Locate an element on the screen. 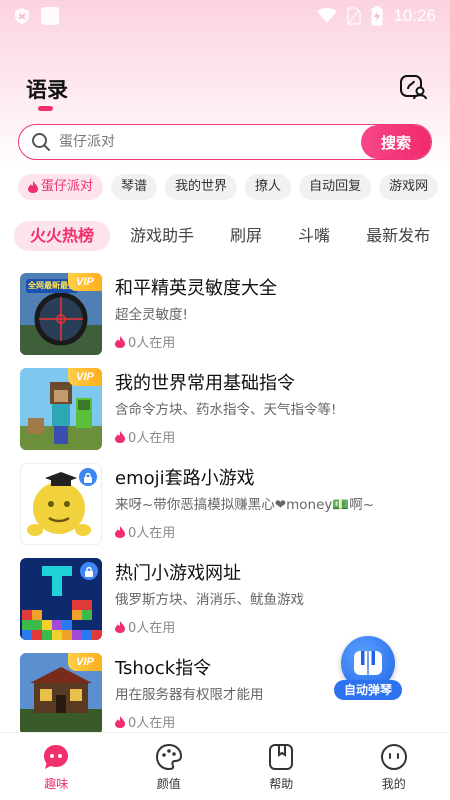 The height and width of the screenshot is (800, 450). nav-fun: 趣味 is located at coordinates (56, 766).